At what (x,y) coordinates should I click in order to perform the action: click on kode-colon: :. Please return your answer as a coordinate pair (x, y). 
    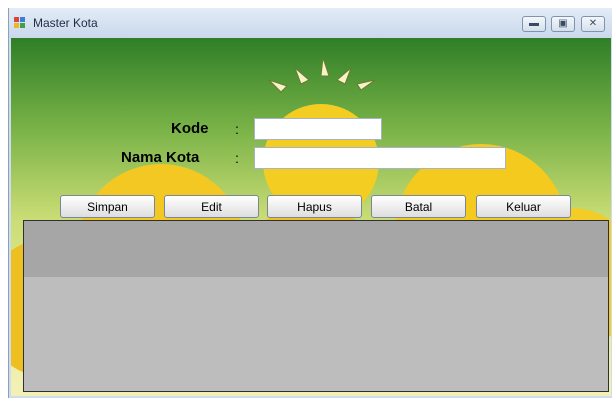
    Looking at the image, I should click on (237, 129).